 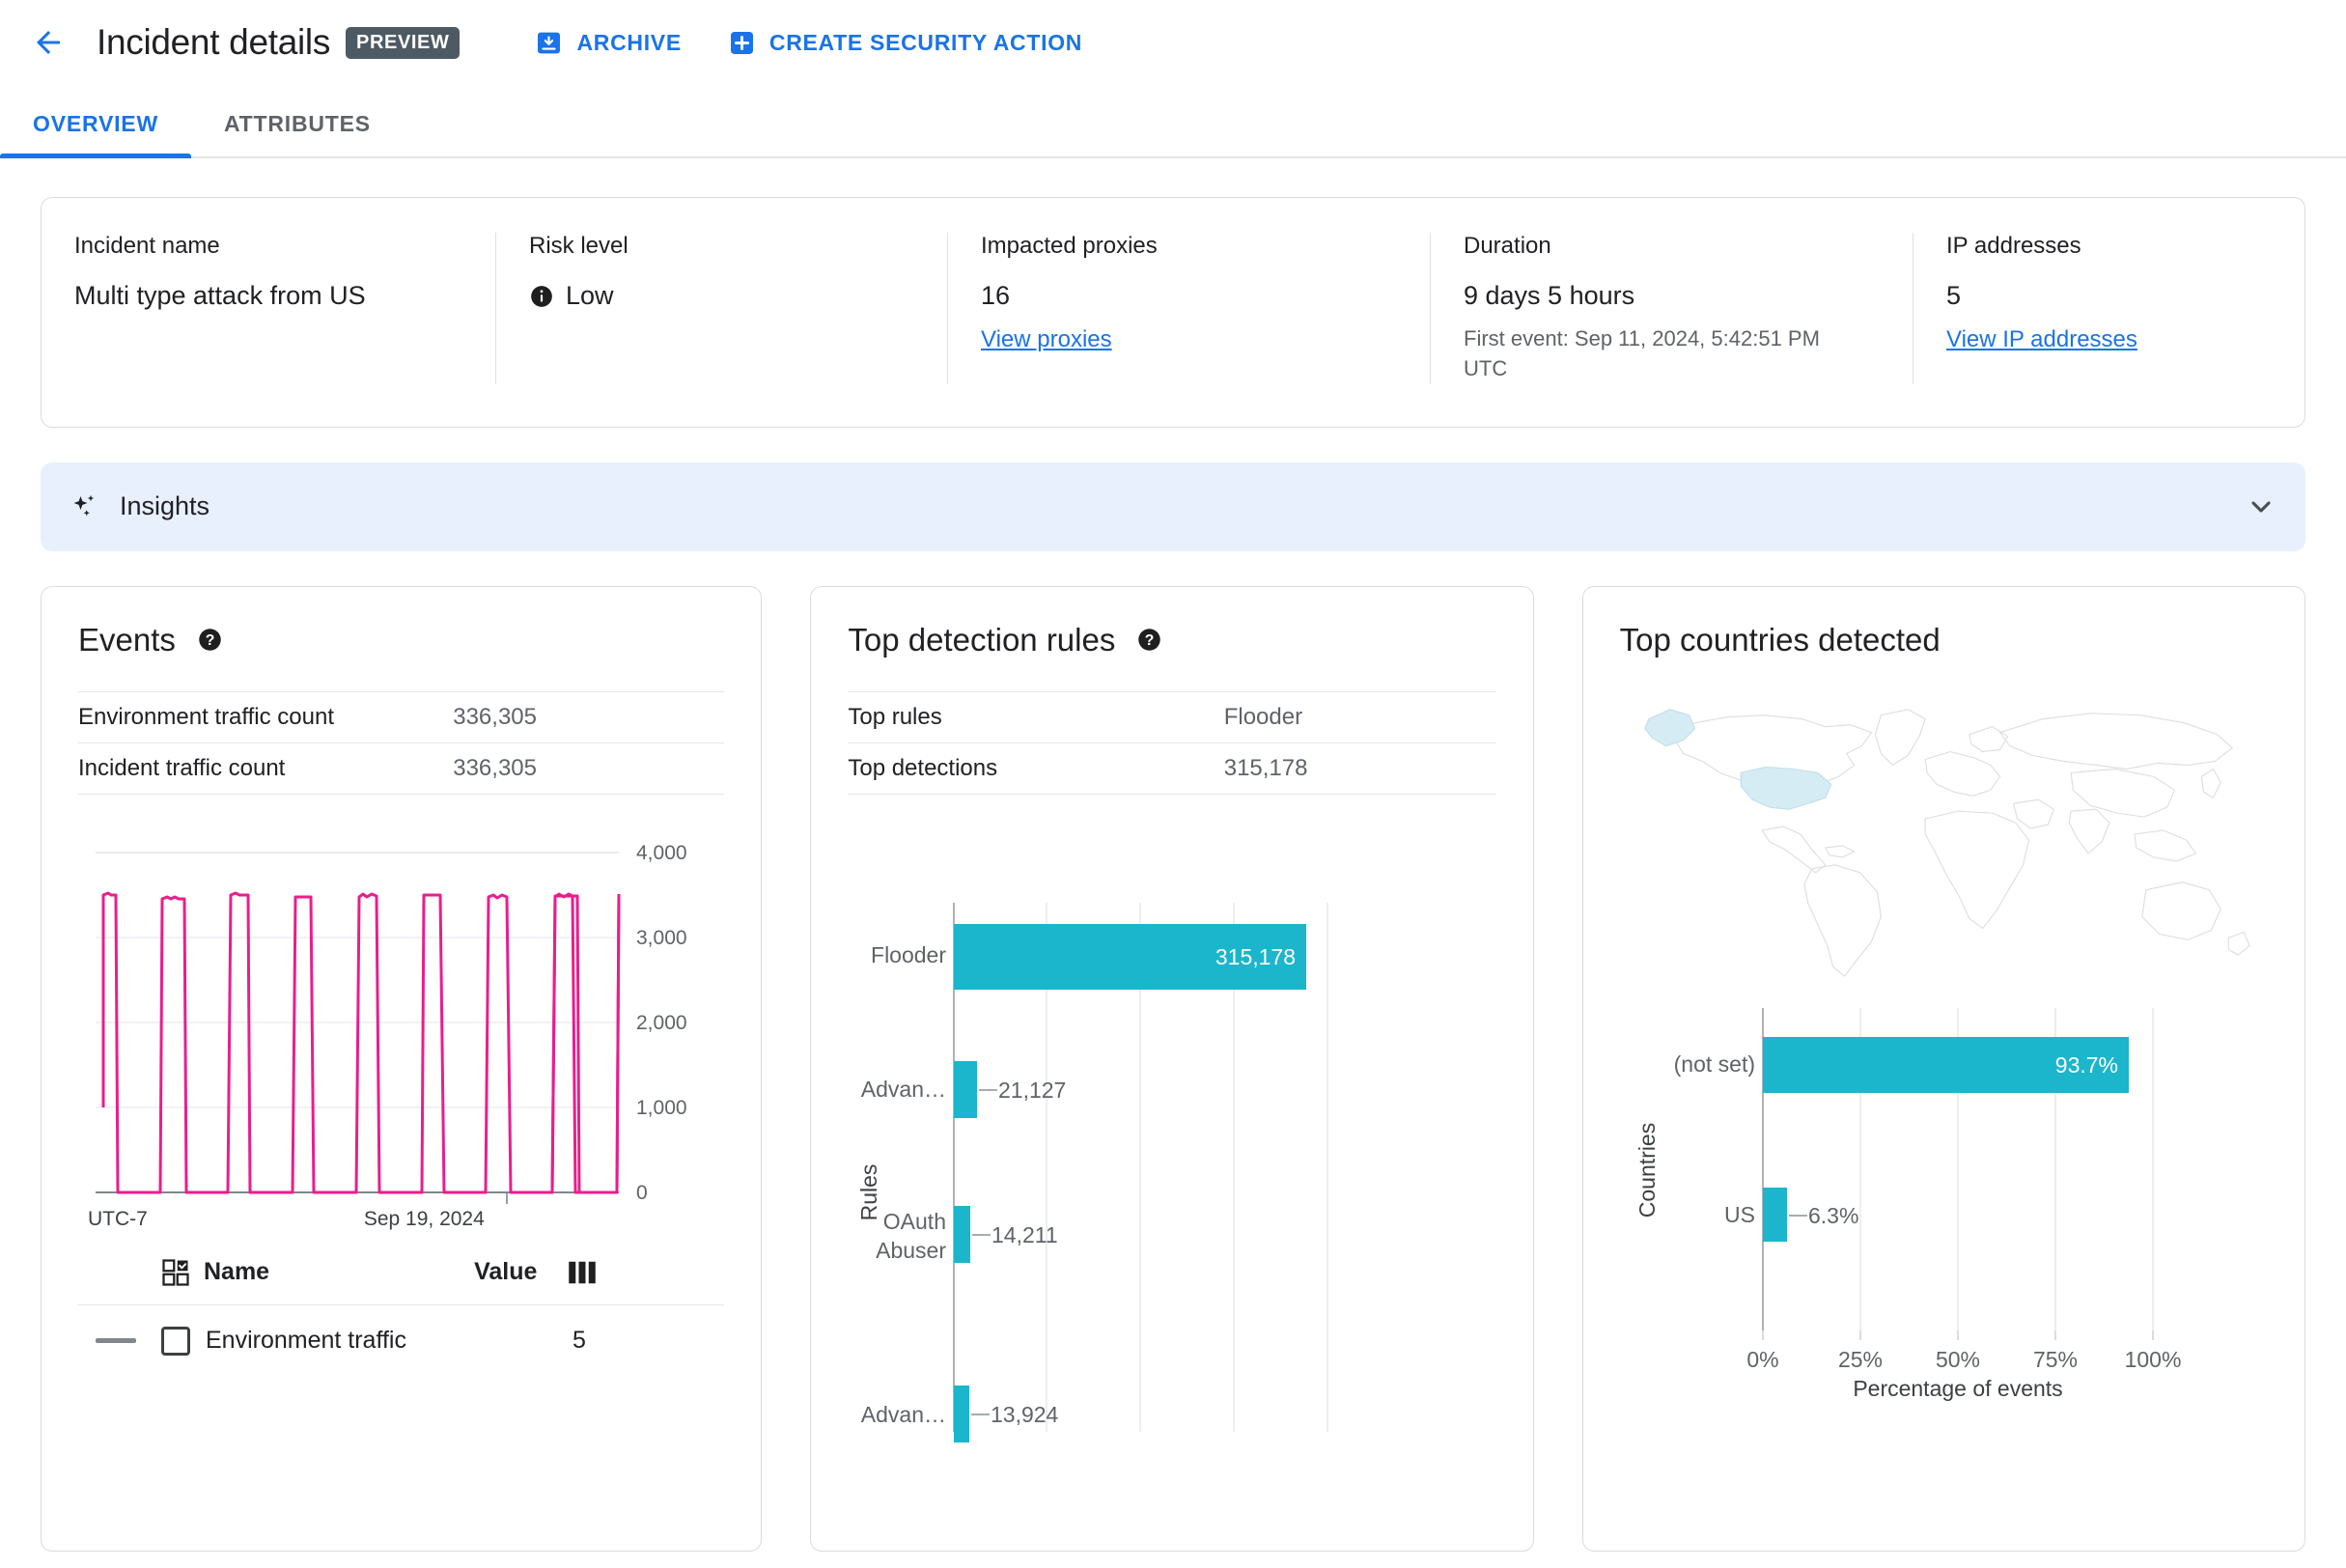 What do you see at coordinates (424, 1219) in the screenshot?
I see `x-tick-label: Sep 19, 2024` at bounding box center [424, 1219].